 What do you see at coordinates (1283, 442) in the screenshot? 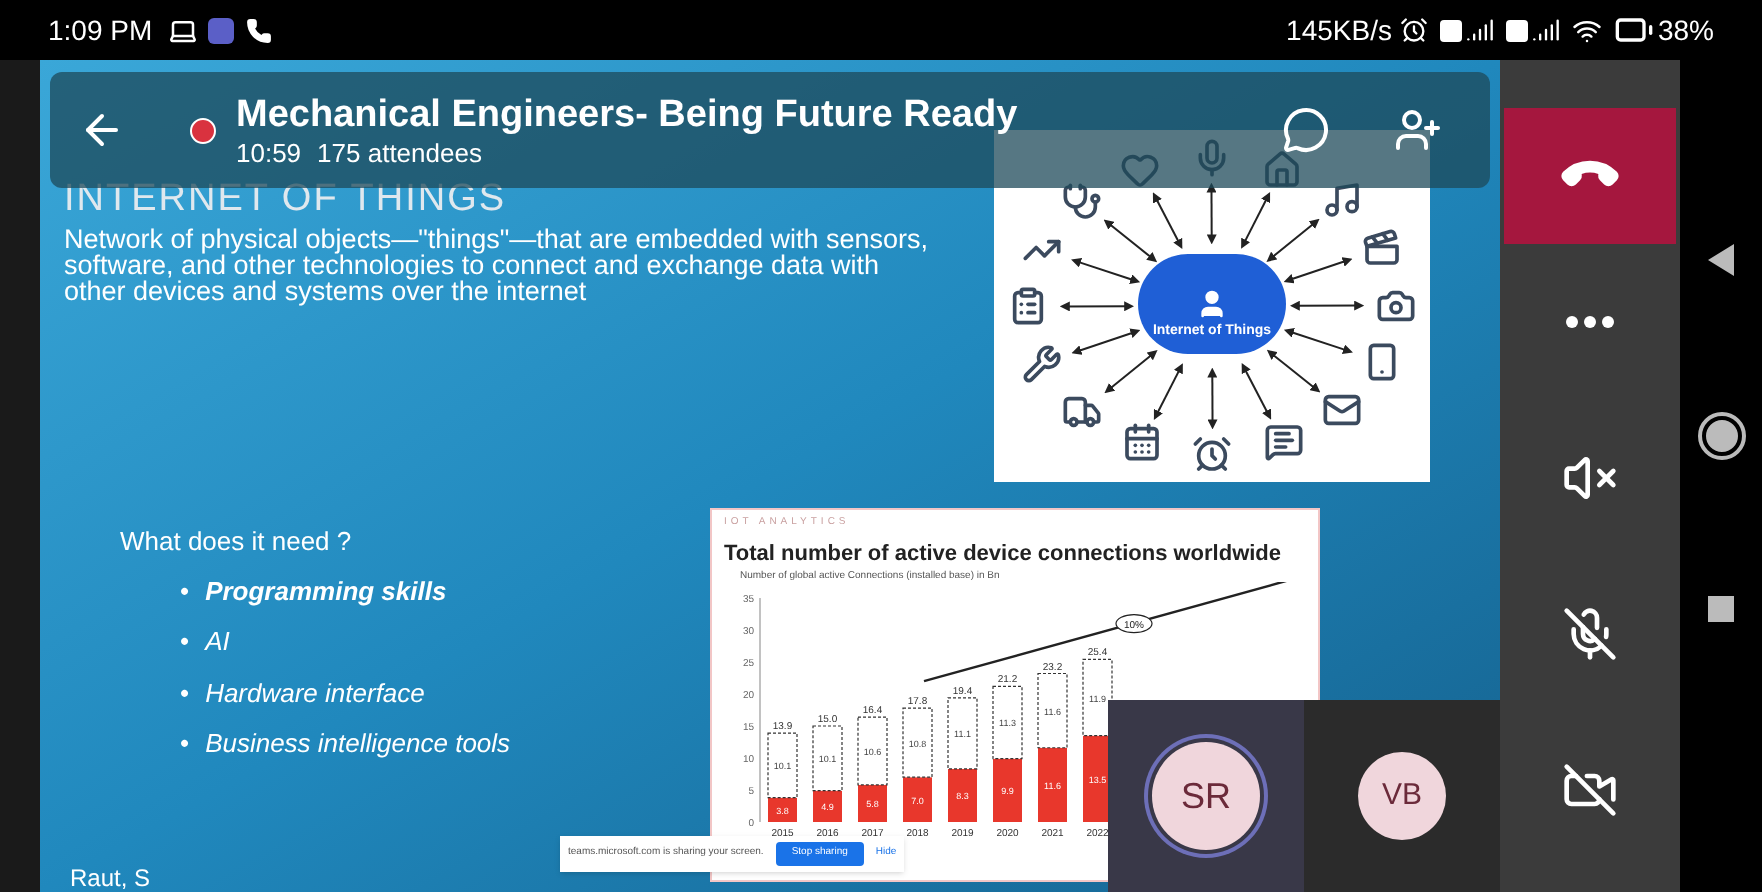
I see `chat-bubble-icon` at bounding box center [1283, 442].